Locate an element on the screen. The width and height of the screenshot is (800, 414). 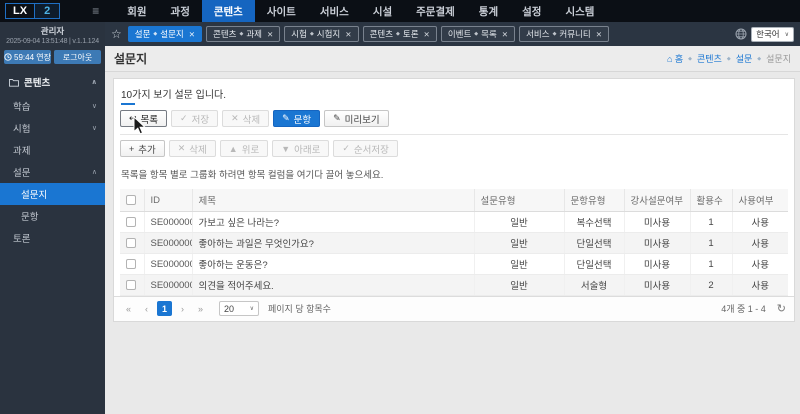
sidebar-item-0: 학습 ∨ is located at coordinates (52, 106).